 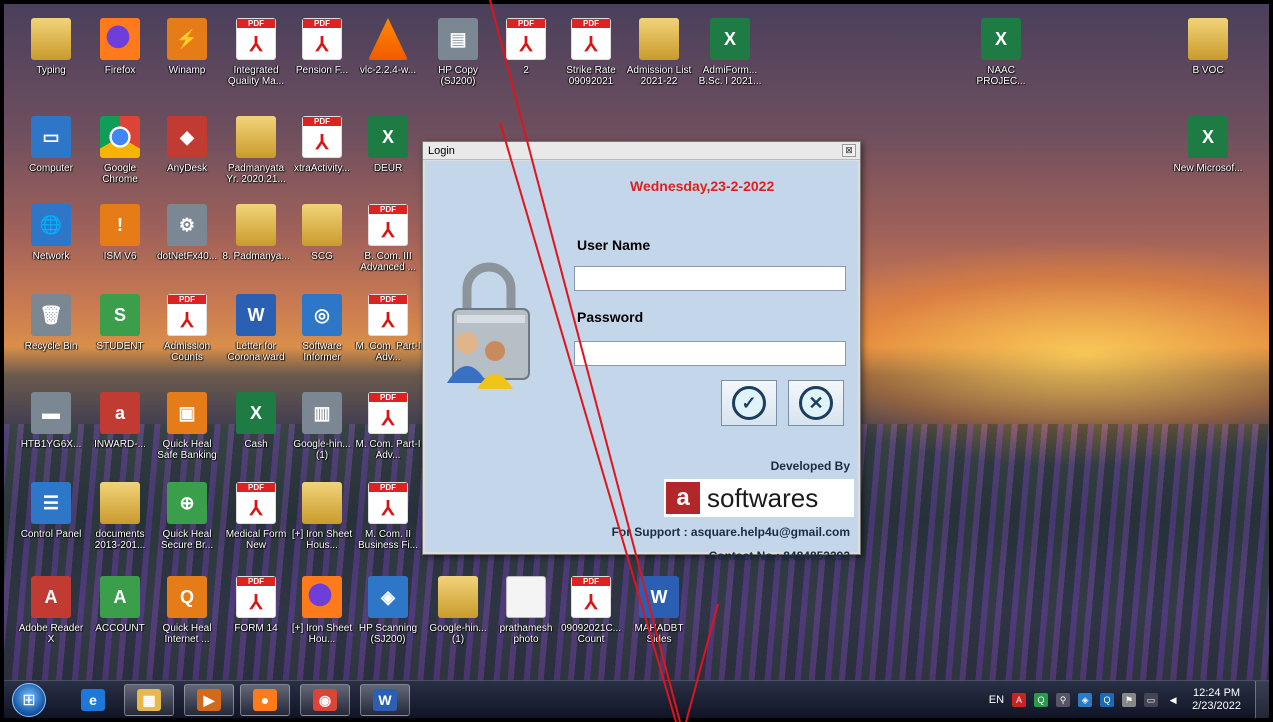 I want to click on login-button: ✓, so click(x=749, y=403).